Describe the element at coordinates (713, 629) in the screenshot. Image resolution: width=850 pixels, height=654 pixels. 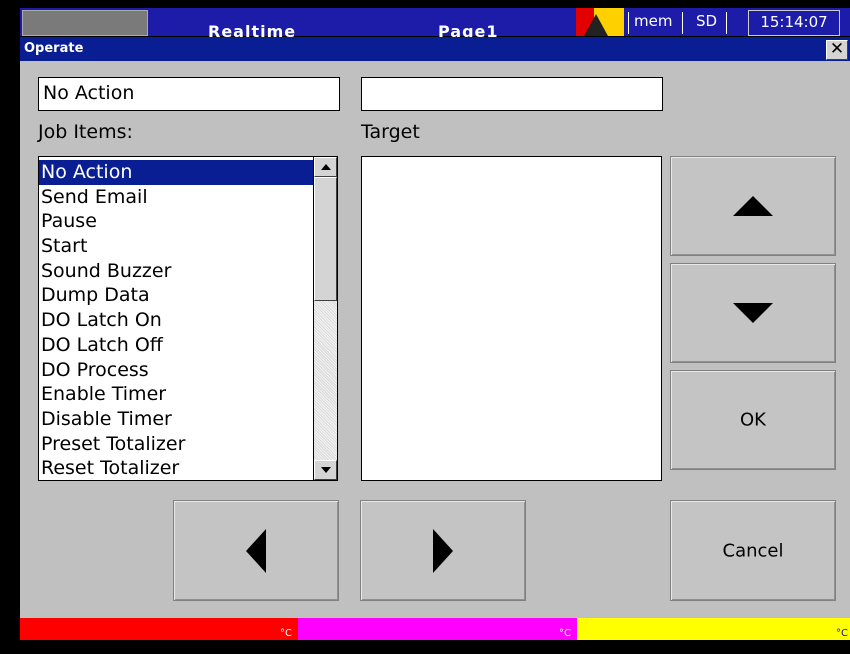
I see `channel-3: °C` at that location.